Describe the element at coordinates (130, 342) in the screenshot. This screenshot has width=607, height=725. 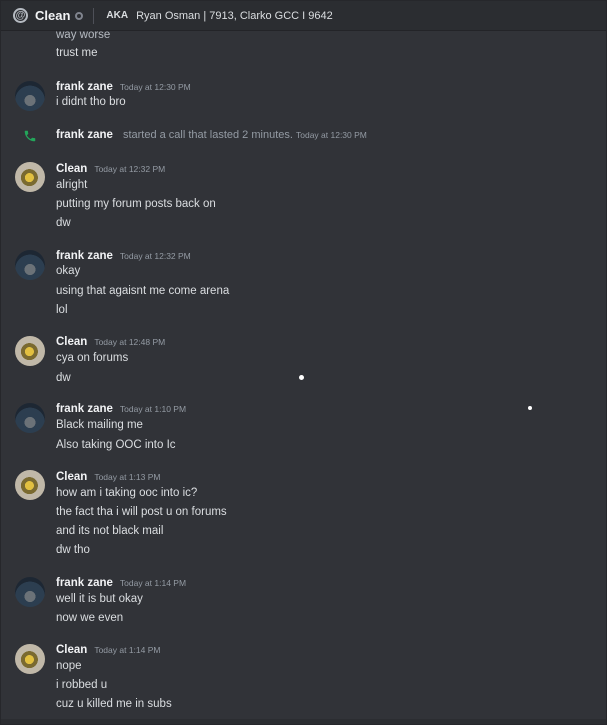
I see `timestamp: Today at 12:48 PM` at that location.